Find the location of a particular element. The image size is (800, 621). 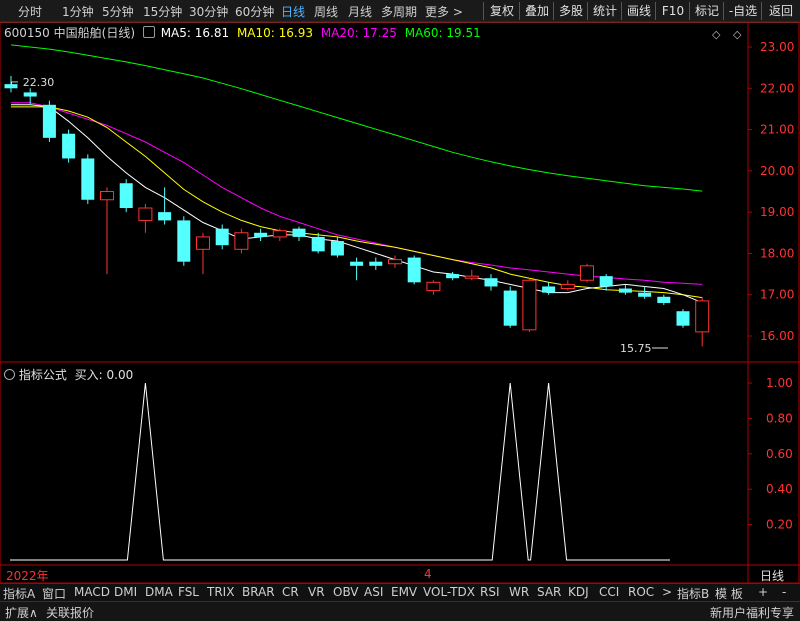

stats-button: 统计 is located at coordinates (604, 11).